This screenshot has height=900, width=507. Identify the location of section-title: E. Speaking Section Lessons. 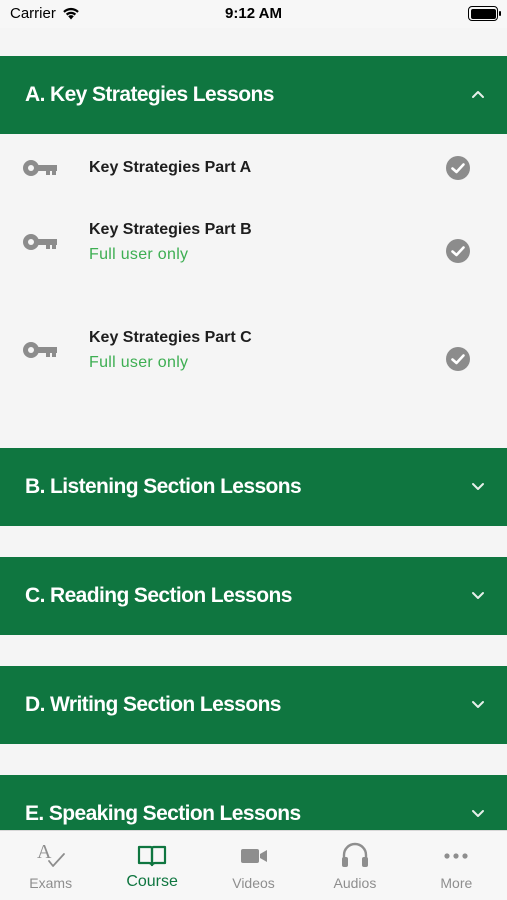
(163, 813).